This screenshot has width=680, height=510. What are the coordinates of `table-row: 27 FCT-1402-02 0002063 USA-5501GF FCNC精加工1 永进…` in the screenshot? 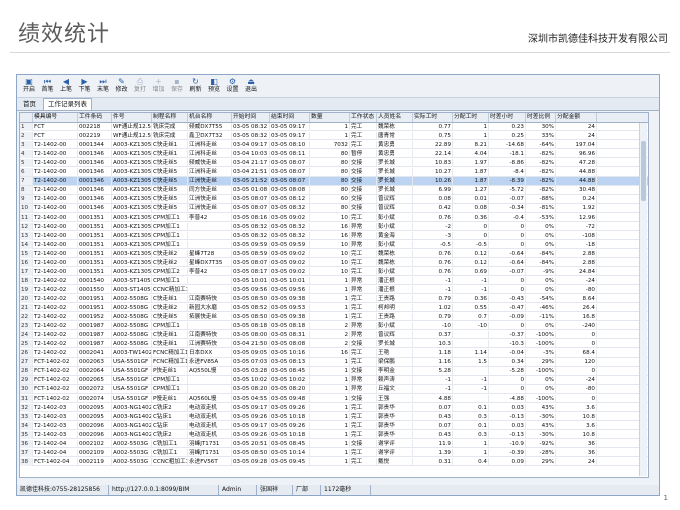 It's located at (334, 362).